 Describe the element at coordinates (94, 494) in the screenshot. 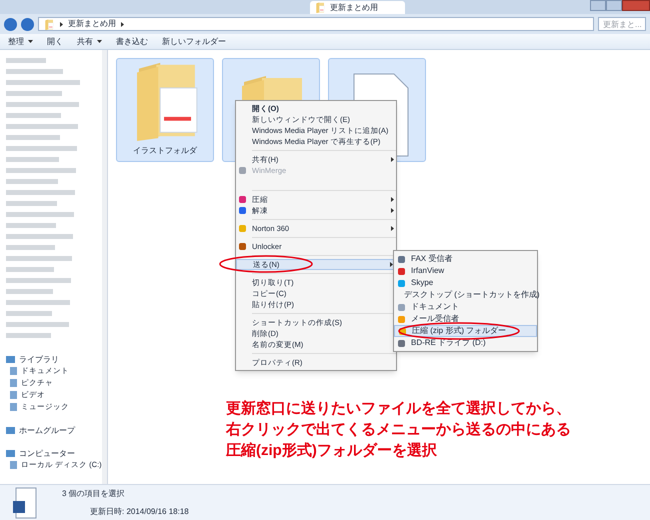

I see `status-text: 3 個の項目を選択` at that location.